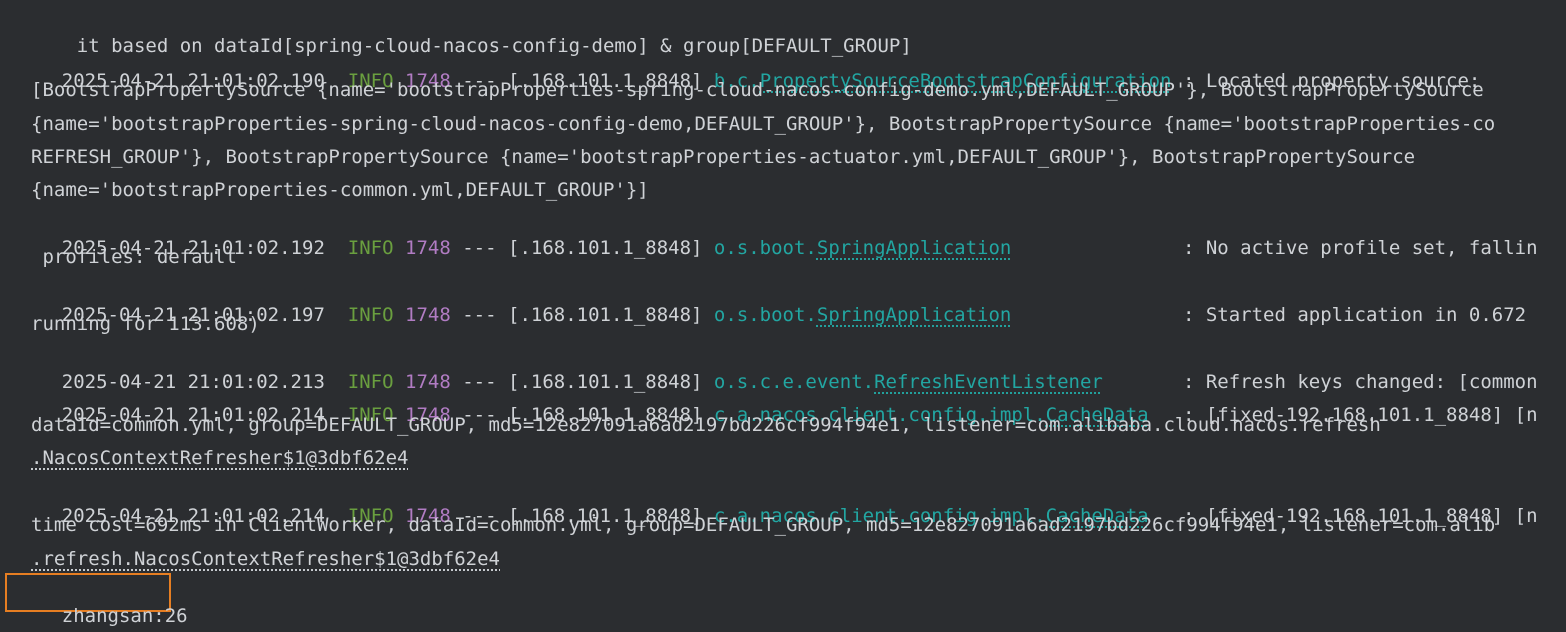 This screenshot has width=1566, height=632. Describe the element at coordinates (1360, 248) in the screenshot. I see `log-message: : No active profile set, fallin` at that location.